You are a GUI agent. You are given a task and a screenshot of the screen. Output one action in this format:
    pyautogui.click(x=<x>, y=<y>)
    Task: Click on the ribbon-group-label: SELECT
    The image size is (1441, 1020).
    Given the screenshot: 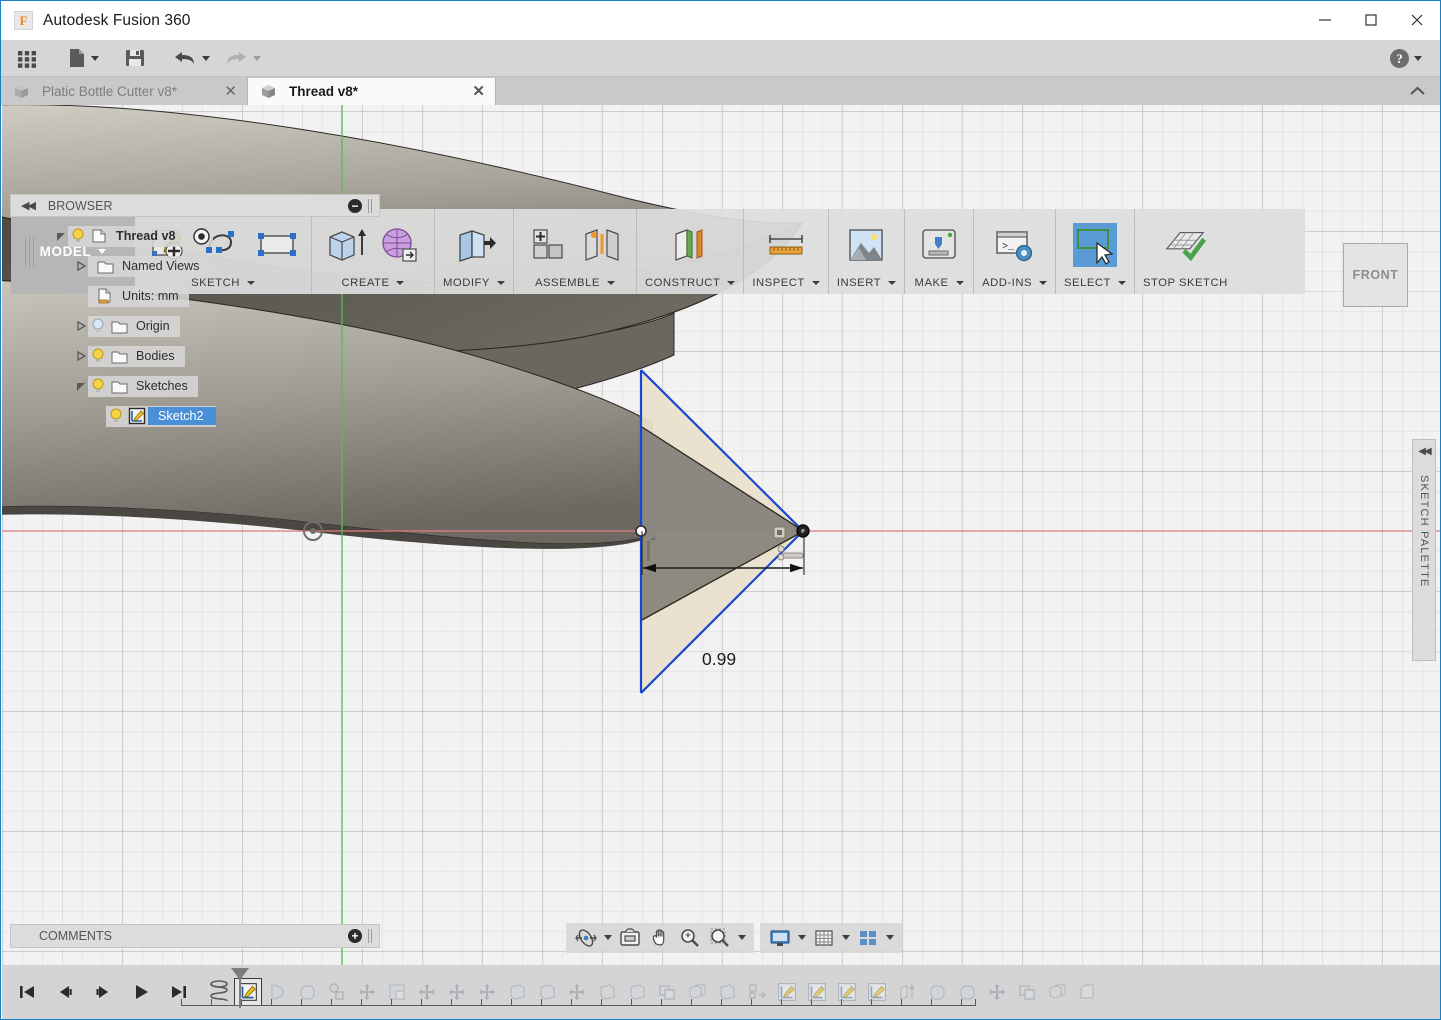 What is the action you would take?
    pyautogui.click(x=1095, y=283)
    